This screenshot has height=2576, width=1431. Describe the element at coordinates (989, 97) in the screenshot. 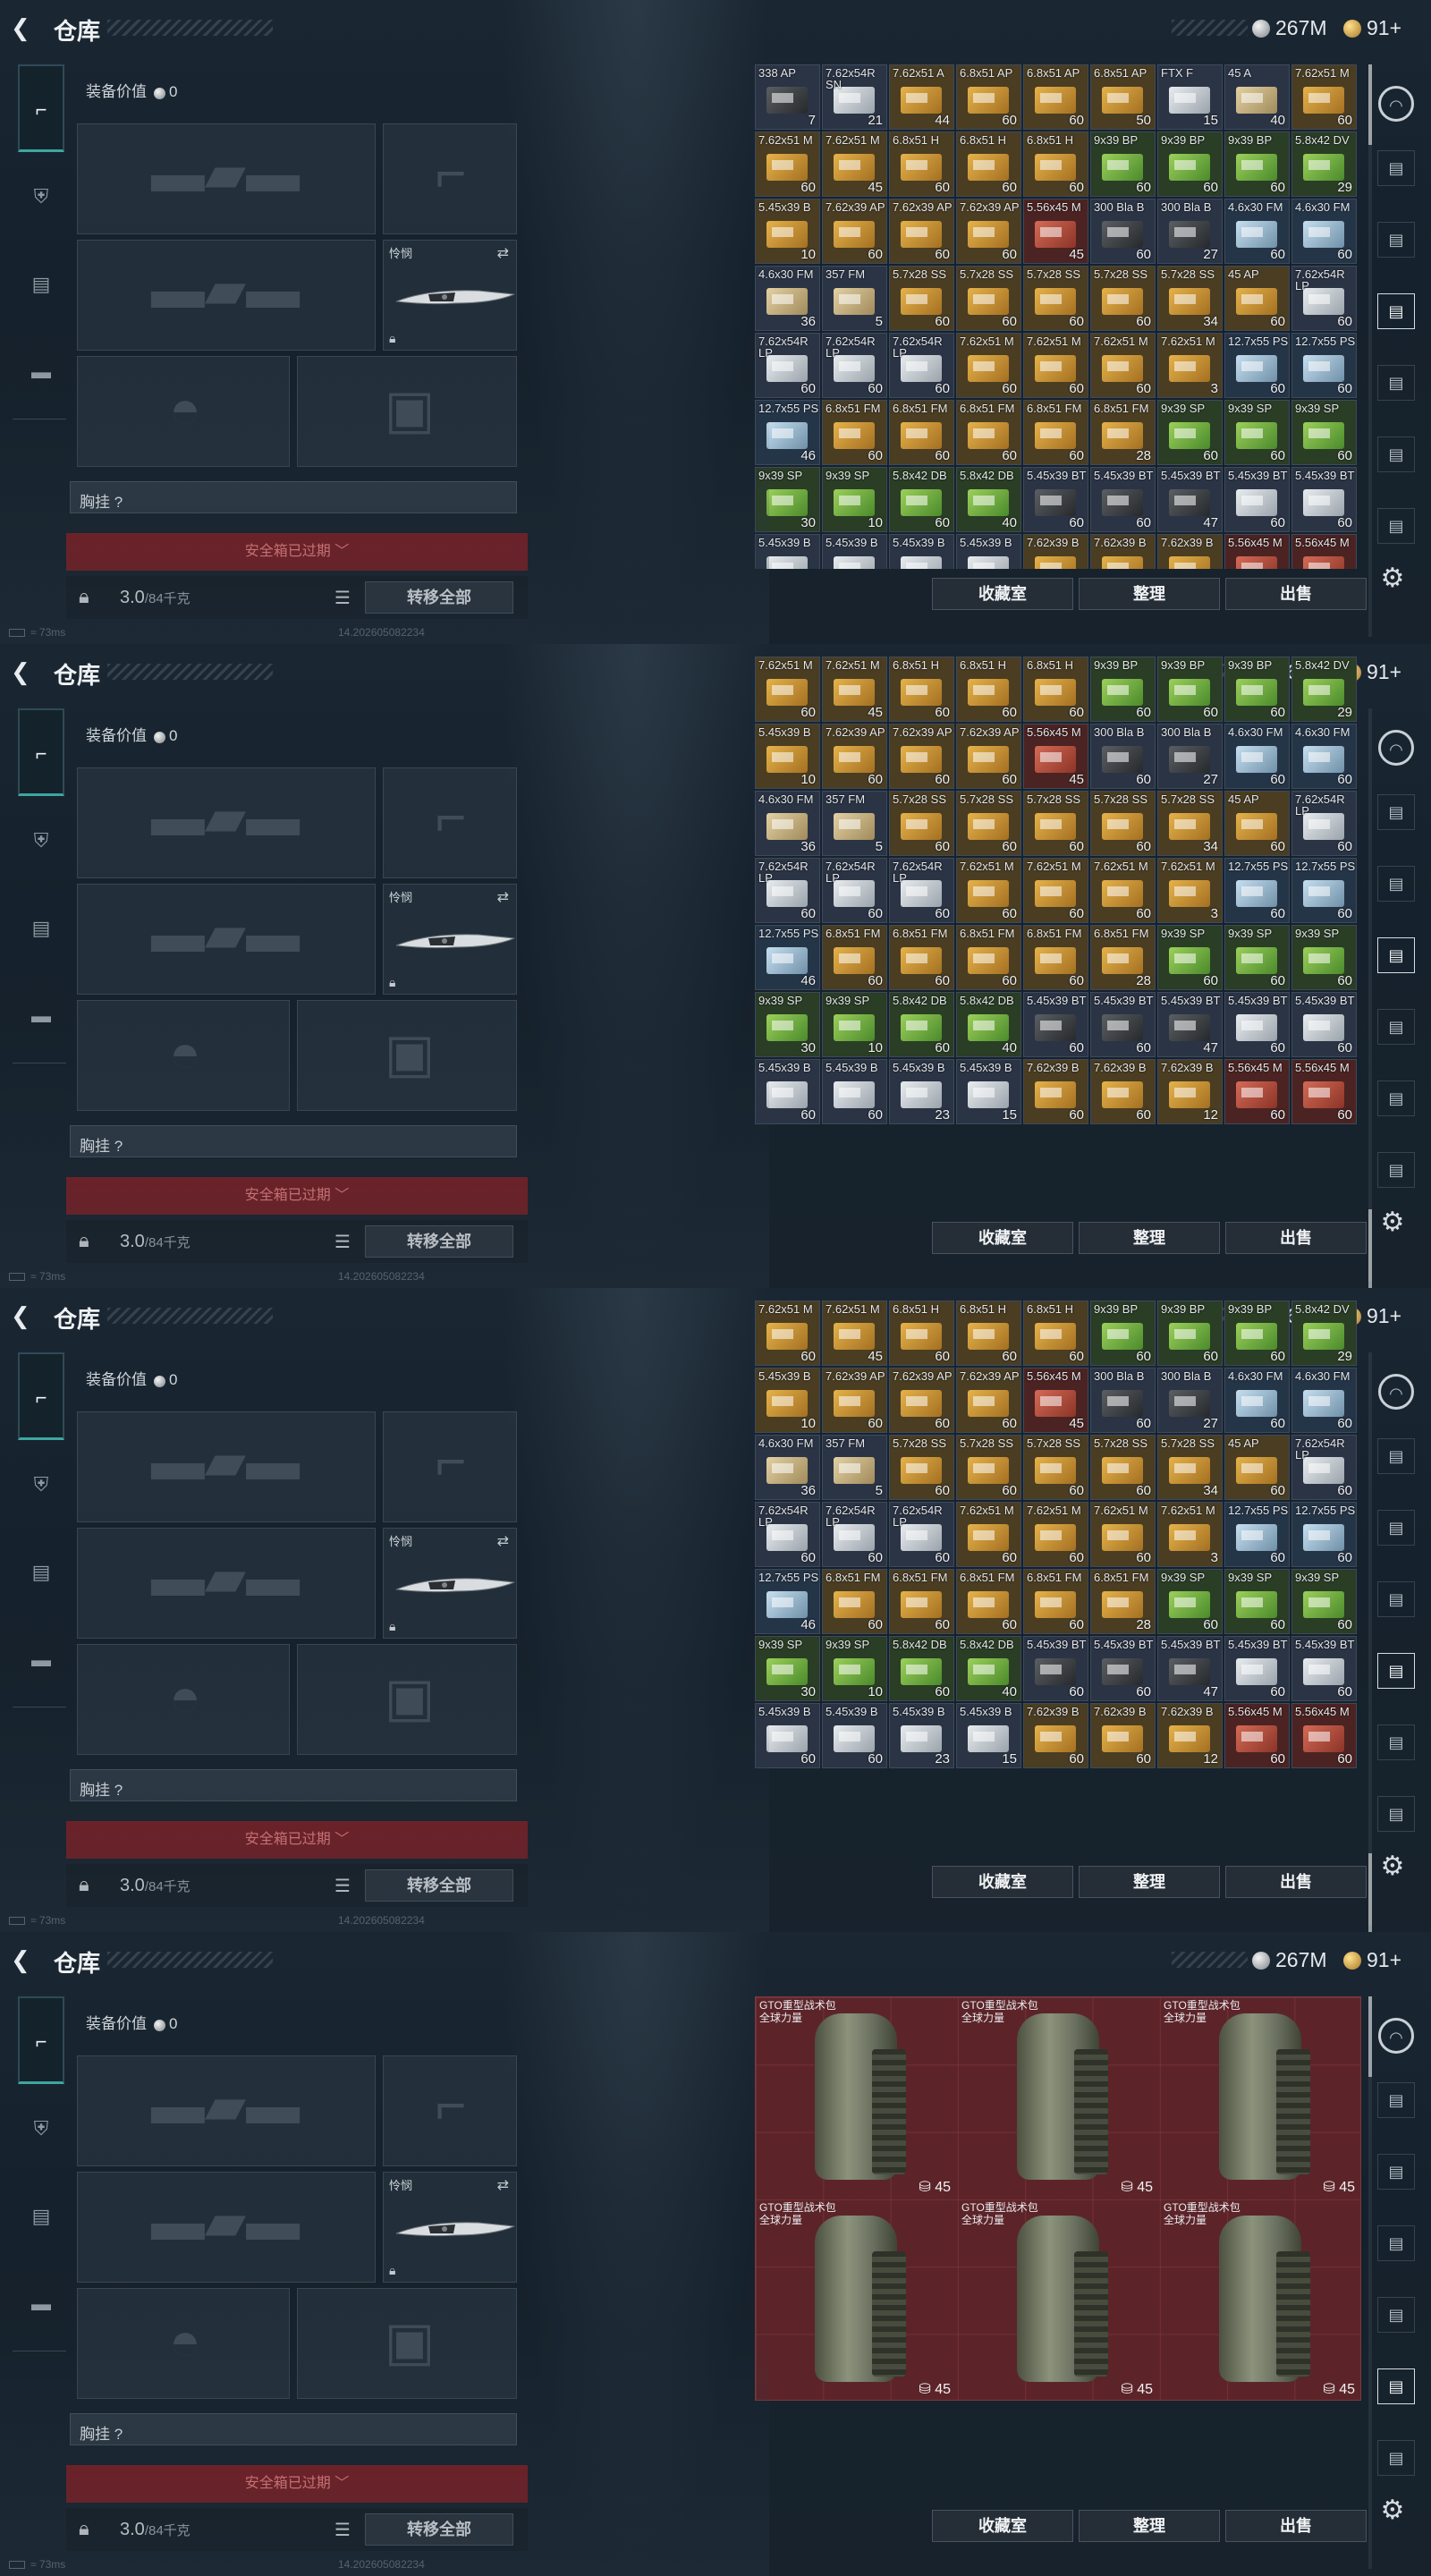

I see `ammo-cell: 6.8x51 AP 60` at that location.